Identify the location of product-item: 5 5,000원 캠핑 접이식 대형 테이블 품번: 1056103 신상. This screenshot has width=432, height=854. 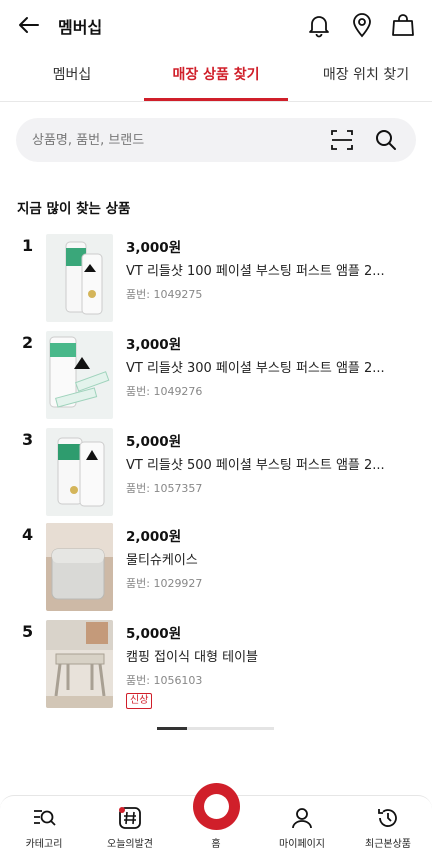
(216, 666).